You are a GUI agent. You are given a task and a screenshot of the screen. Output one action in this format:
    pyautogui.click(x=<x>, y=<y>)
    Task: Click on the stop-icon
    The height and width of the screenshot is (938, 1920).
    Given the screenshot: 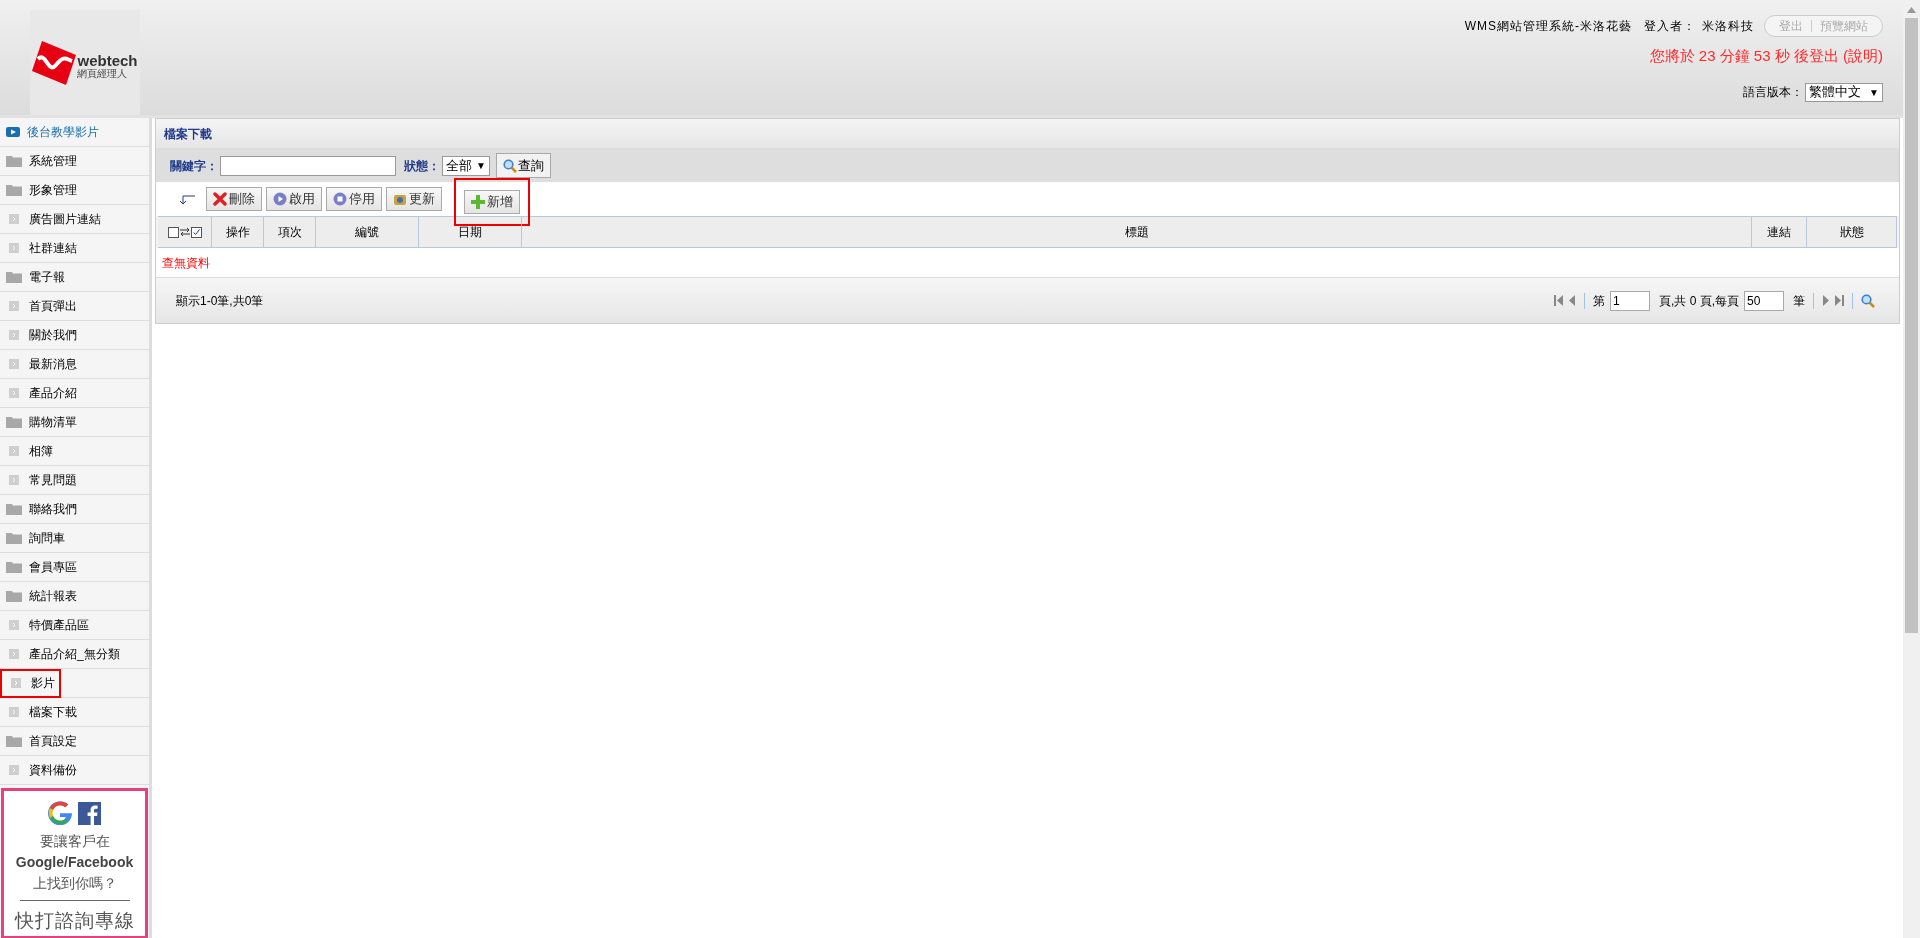 What is the action you would take?
    pyautogui.click(x=340, y=199)
    